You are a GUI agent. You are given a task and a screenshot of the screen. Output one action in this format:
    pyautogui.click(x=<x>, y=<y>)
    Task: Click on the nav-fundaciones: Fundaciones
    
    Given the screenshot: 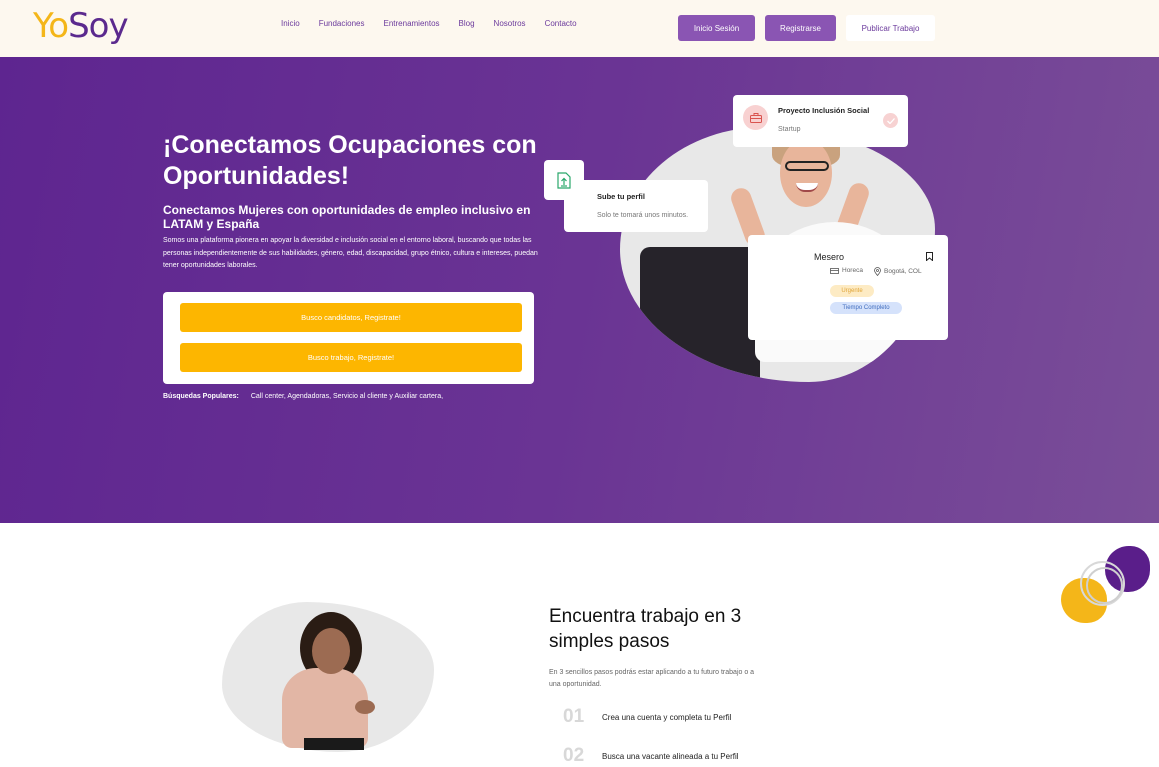 What is the action you would take?
    pyautogui.click(x=342, y=23)
    